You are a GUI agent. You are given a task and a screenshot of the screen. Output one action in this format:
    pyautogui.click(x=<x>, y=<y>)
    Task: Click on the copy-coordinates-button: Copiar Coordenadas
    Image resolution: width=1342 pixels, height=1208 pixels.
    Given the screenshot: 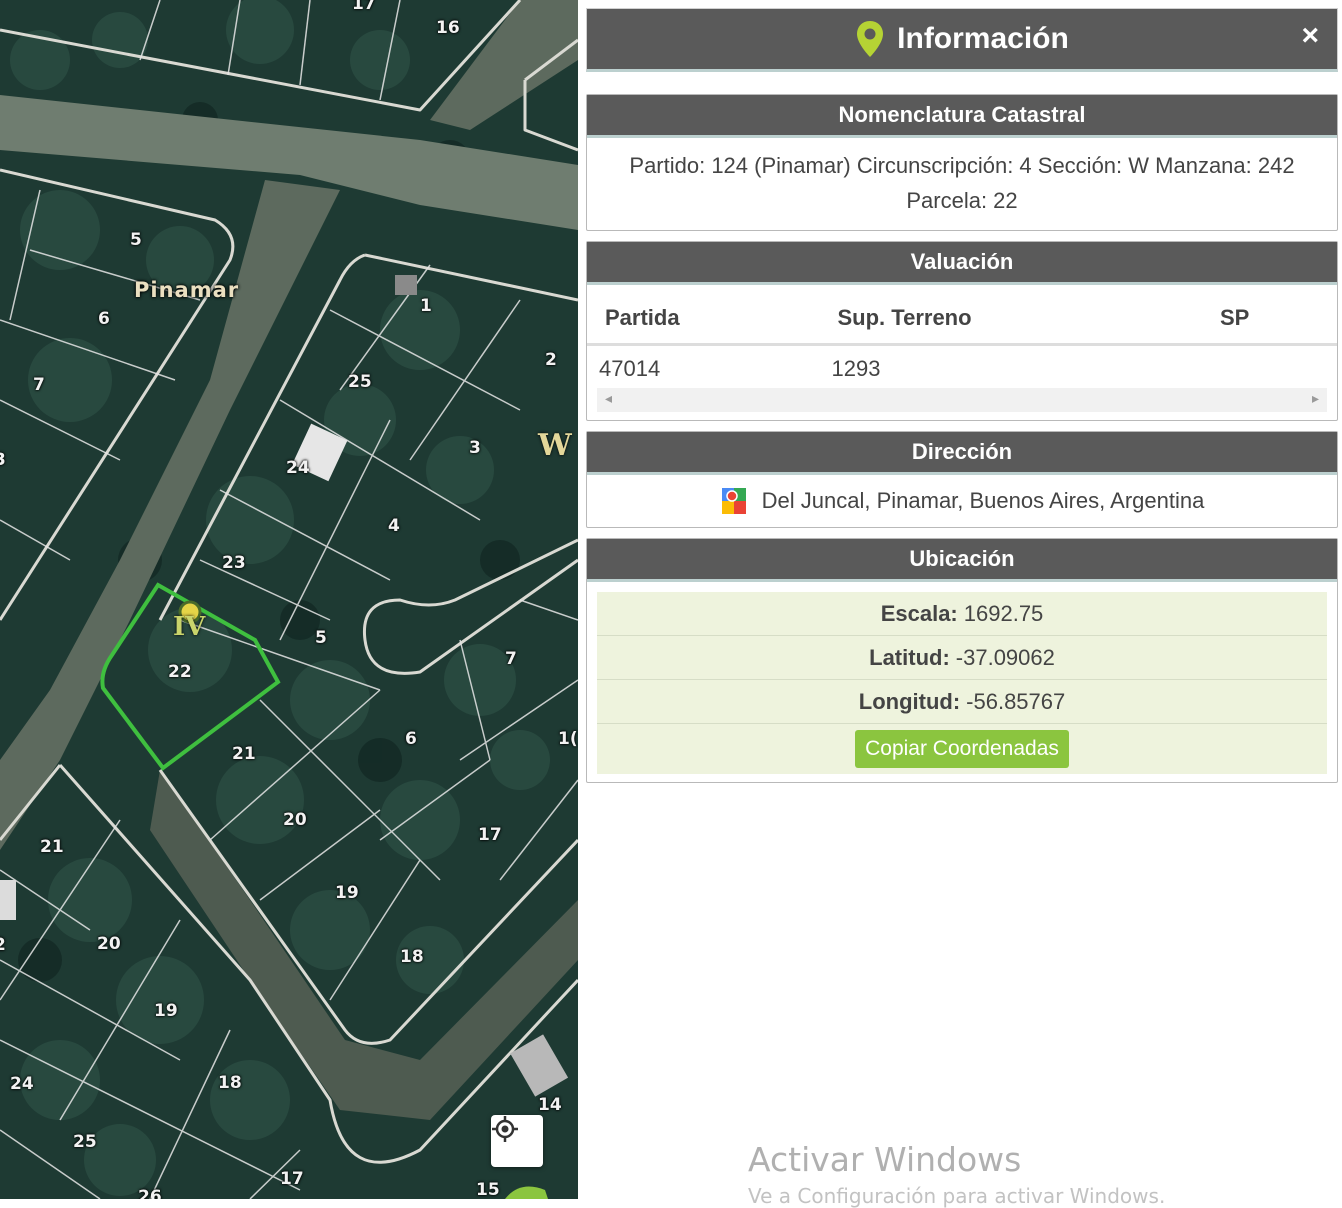 What is the action you would take?
    pyautogui.click(x=962, y=749)
    